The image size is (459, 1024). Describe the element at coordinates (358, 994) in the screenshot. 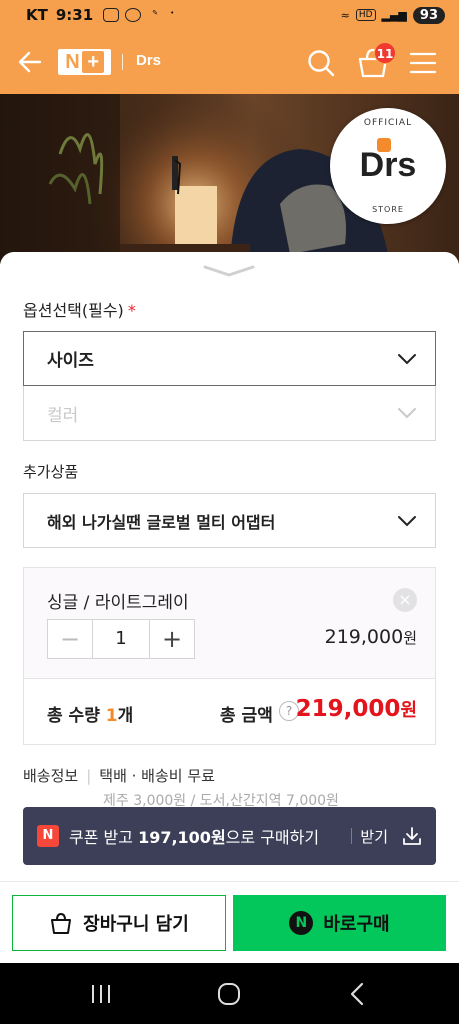

I see `back-icon` at that location.